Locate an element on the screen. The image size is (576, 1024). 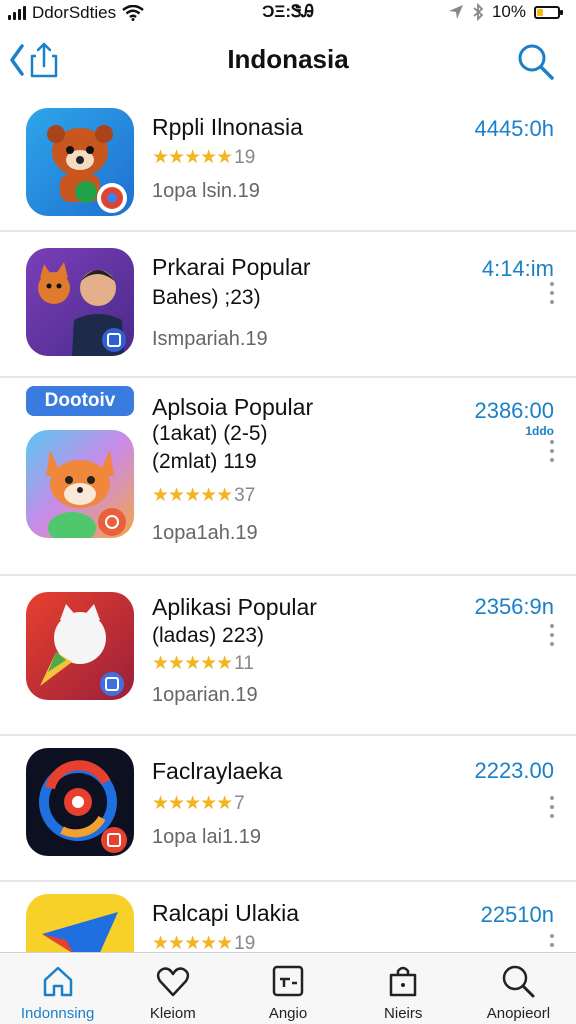
bluetooth-icon is located at coordinates (478, 12).